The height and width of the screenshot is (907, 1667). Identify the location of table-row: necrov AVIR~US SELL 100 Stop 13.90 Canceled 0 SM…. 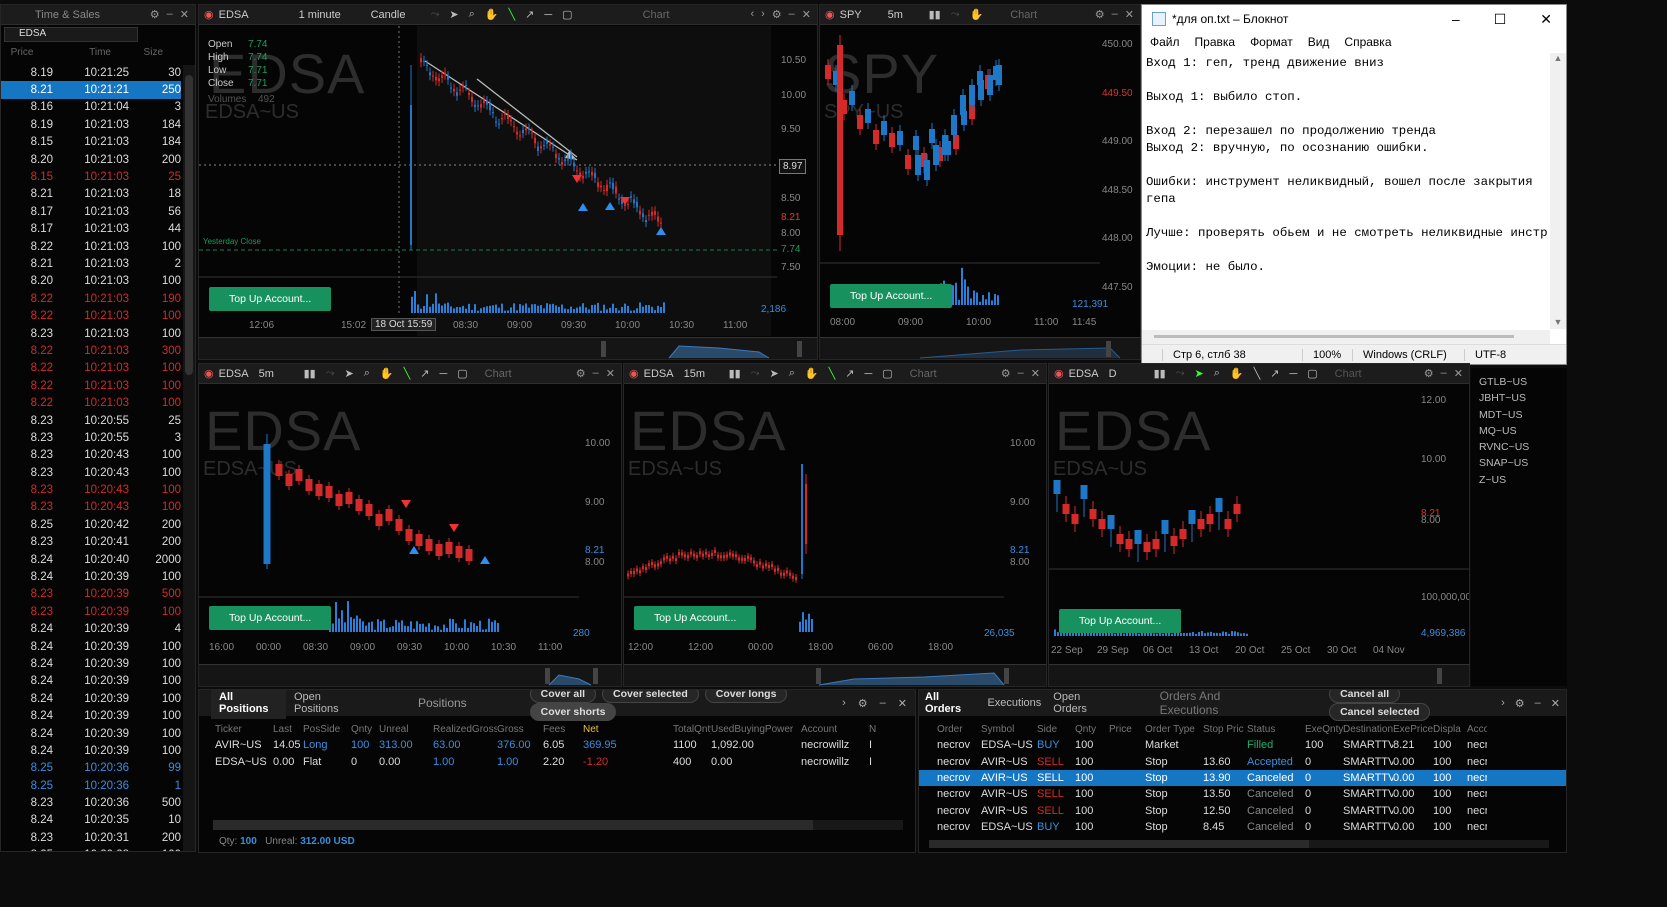
(1242, 778).